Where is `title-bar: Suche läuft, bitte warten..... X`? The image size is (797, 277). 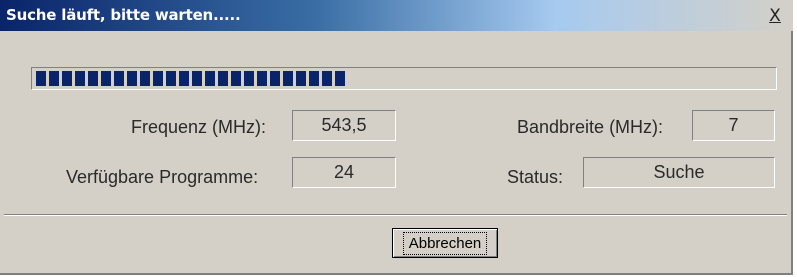
title-bar: Suche läuft, bitte warten..... X is located at coordinates (396, 15).